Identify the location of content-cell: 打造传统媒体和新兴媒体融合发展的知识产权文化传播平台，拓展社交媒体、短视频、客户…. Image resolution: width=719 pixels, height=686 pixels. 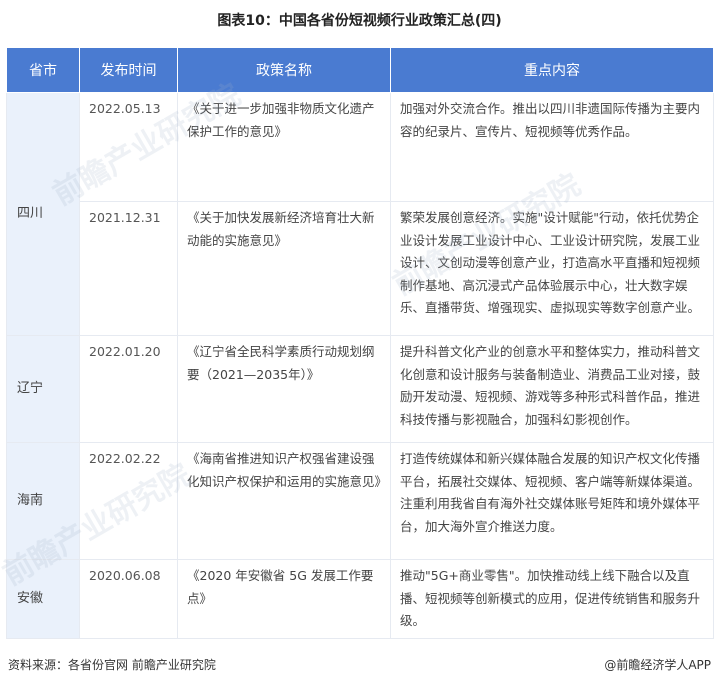
(552, 501).